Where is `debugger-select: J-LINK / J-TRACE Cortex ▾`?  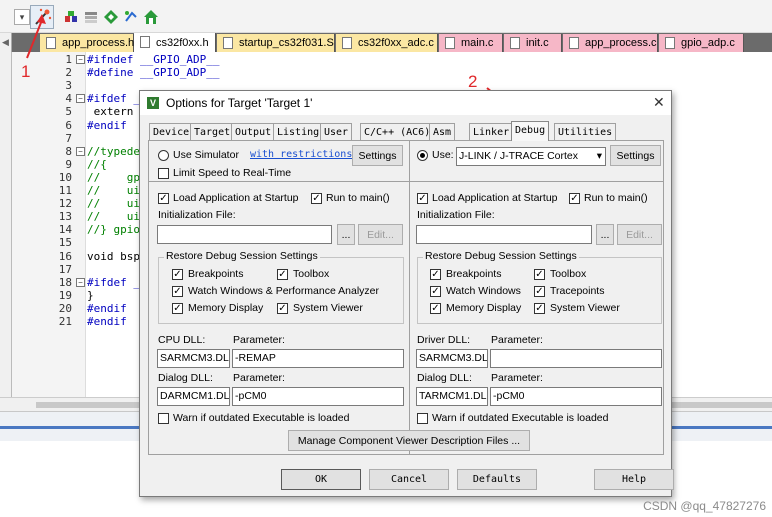 debugger-select: J-LINK / J-TRACE Cortex ▾ is located at coordinates (531, 156).